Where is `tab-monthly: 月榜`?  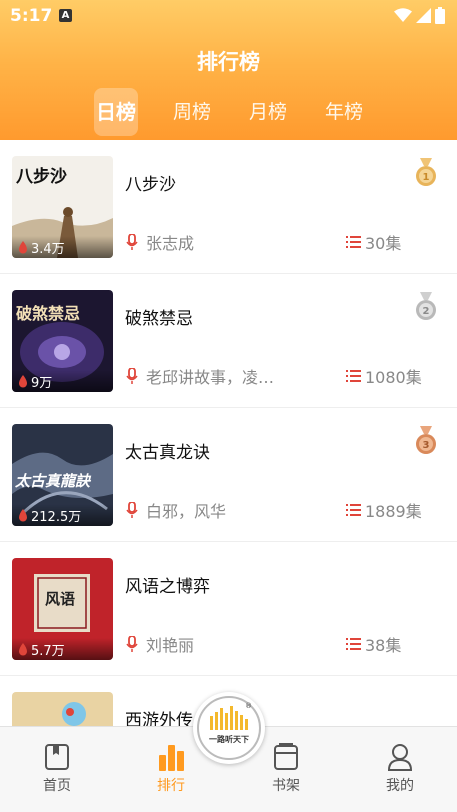
tab-monthly: 月榜 is located at coordinates (268, 112).